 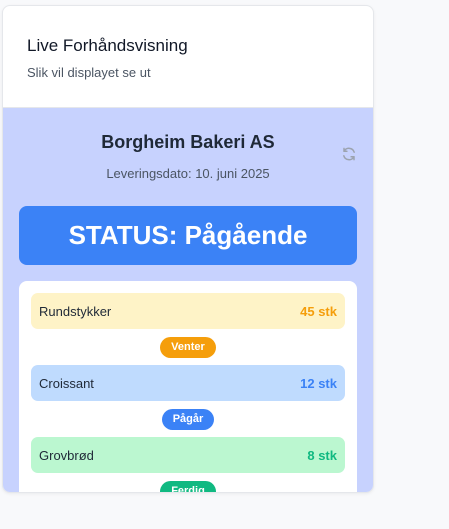 I want to click on status-badge: Venter, so click(x=188, y=347).